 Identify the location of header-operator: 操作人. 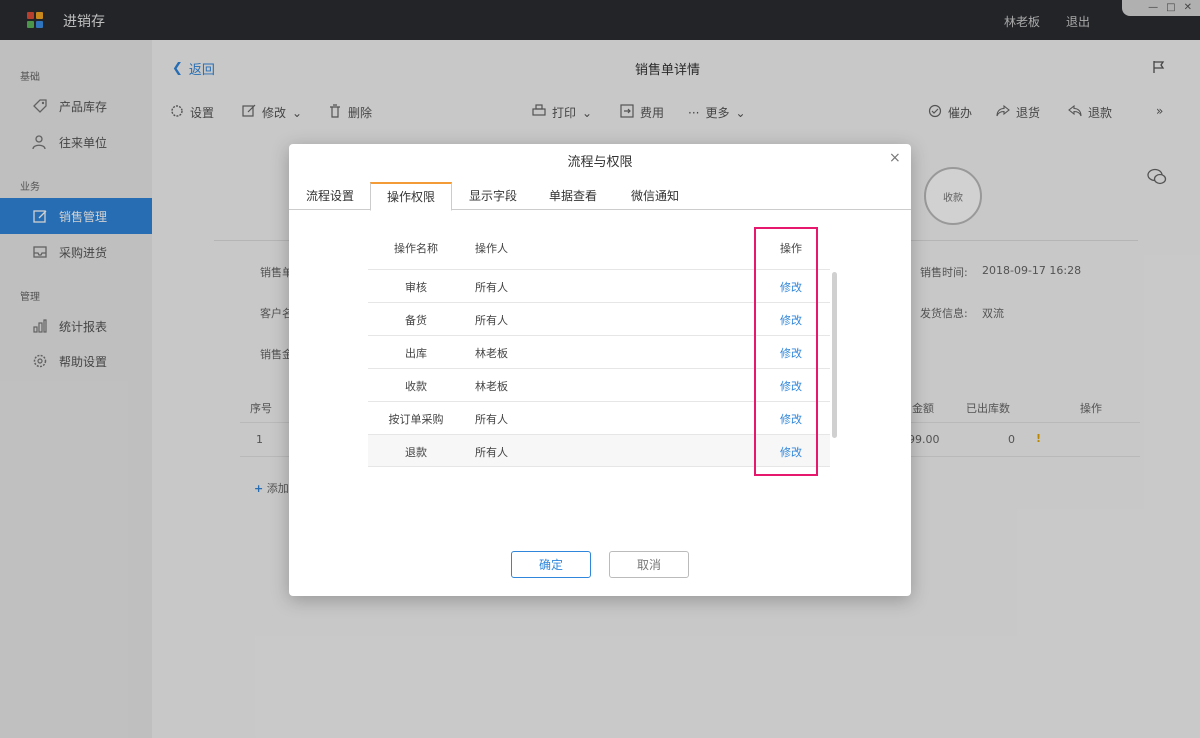
(491, 248).